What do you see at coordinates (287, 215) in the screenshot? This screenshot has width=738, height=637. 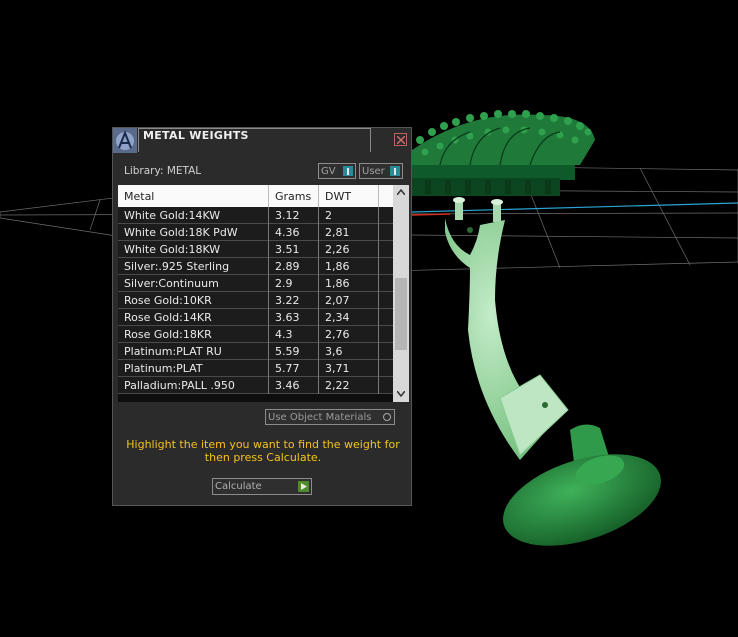 I see `cell-grams: 3.12` at bounding box center [287, 215].